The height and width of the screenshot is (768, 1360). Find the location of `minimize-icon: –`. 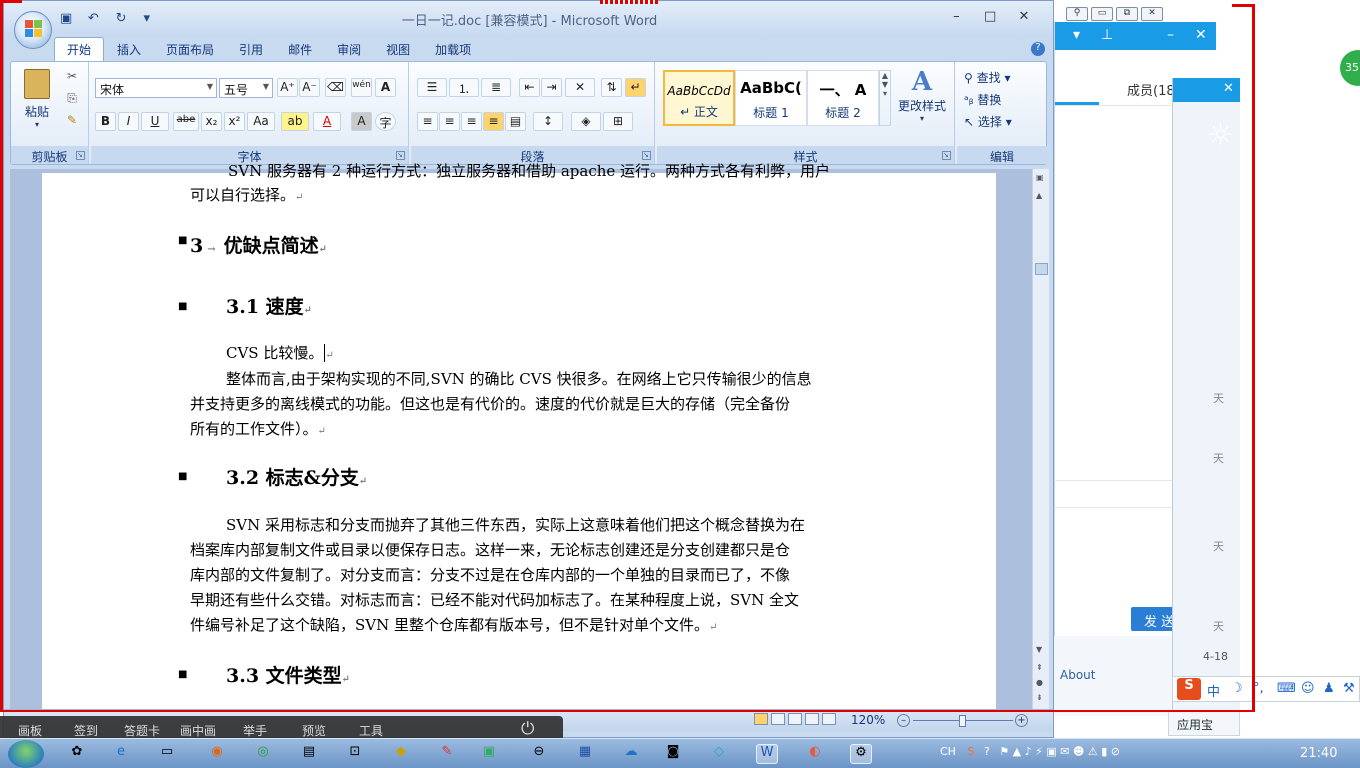

minimize-icon: – is located at coordinates (1170, 35).